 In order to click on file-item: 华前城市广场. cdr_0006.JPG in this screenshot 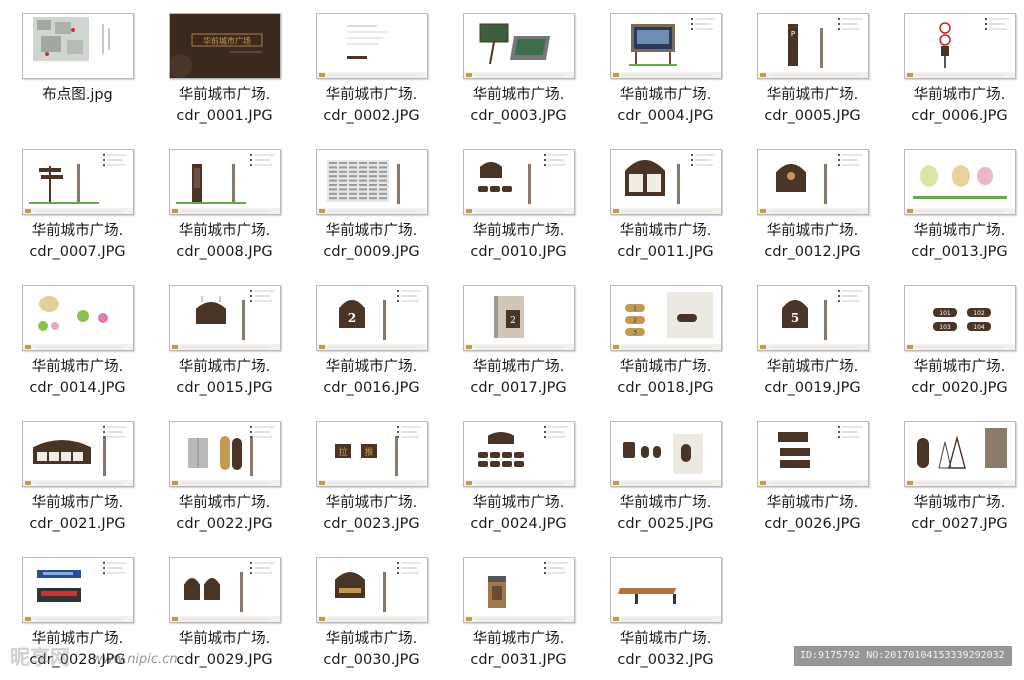, I will do `click(955, 68)`.